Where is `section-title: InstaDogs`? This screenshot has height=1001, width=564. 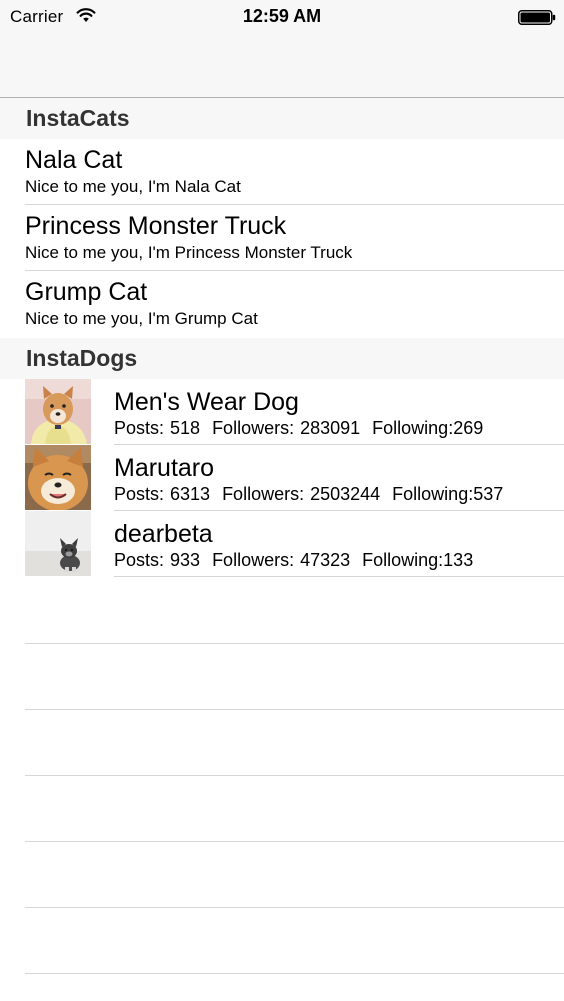
section-title: InstaDogs is located at coordinates (82, 358).